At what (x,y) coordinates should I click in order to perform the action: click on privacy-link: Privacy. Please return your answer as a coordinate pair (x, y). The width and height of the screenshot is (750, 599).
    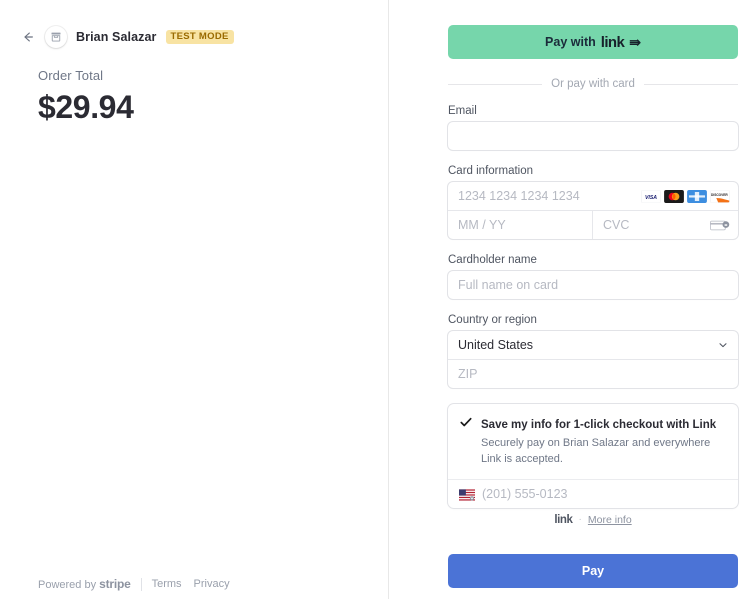
    Looking at the image, I should click on (212, 584).